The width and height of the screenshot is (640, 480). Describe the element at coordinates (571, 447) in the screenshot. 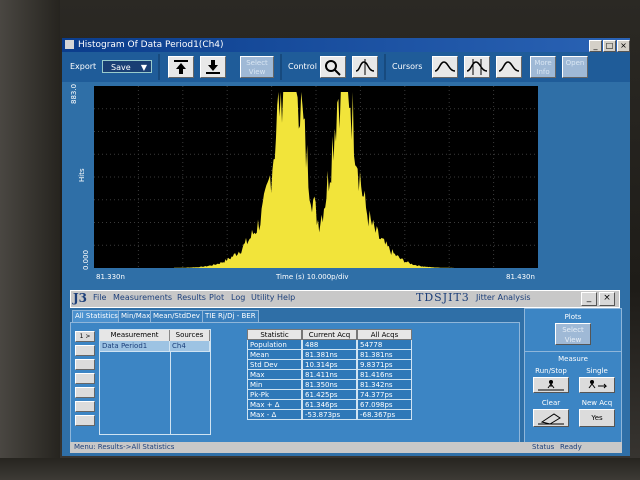

I see `status-value: Ready` at that location.